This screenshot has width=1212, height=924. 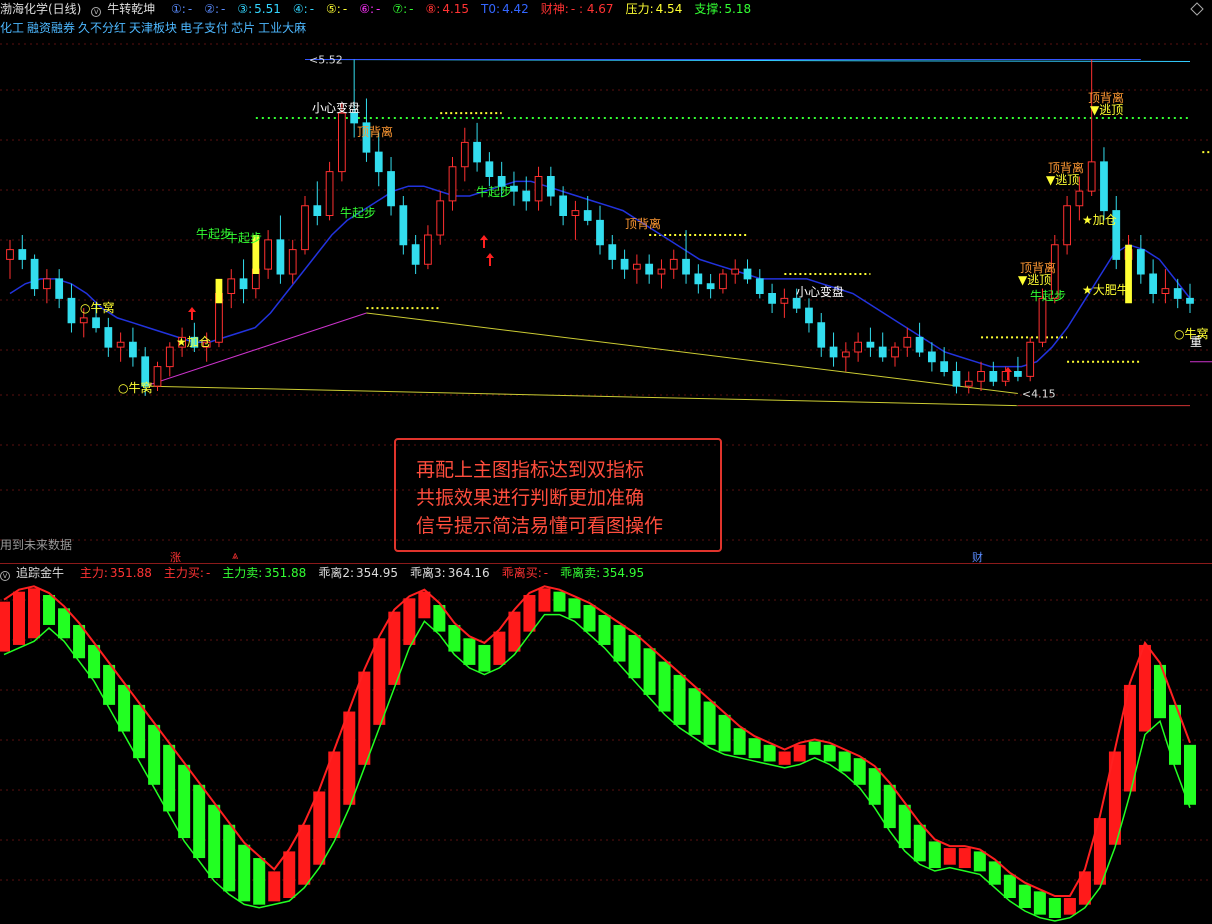 I want to click on annotation-note-box: 再配上主图指标达到双指标 共振效果进行判断更加准确 信号提示简洁易懂可看图操作, so click(x=558, y=495).